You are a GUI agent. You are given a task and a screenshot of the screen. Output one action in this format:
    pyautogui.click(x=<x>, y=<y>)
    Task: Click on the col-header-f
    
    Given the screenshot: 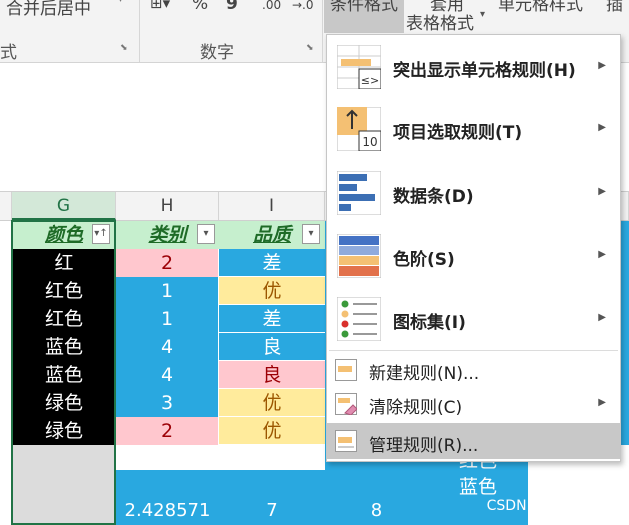 What is the action you would take?
    pyautogui.click(x=6, y=206)
    